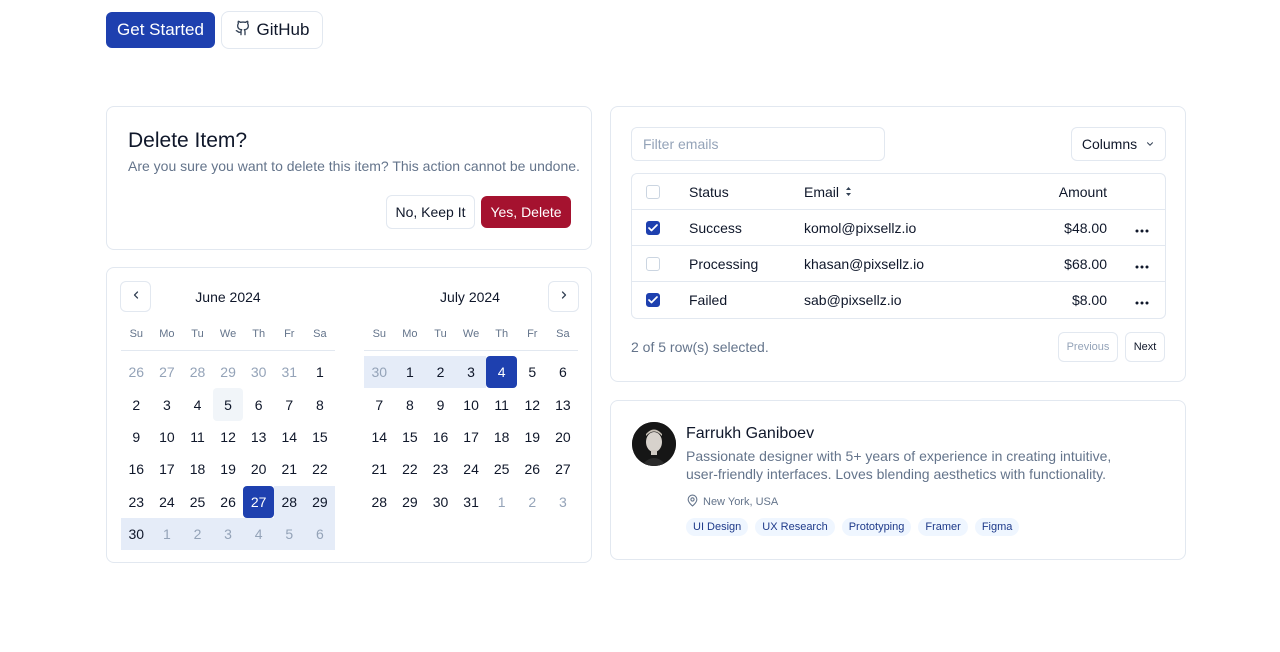 The height and width of the screenshot is (652, 1280). I want to click on keep-button: No, Keep It, so click(430, 212).